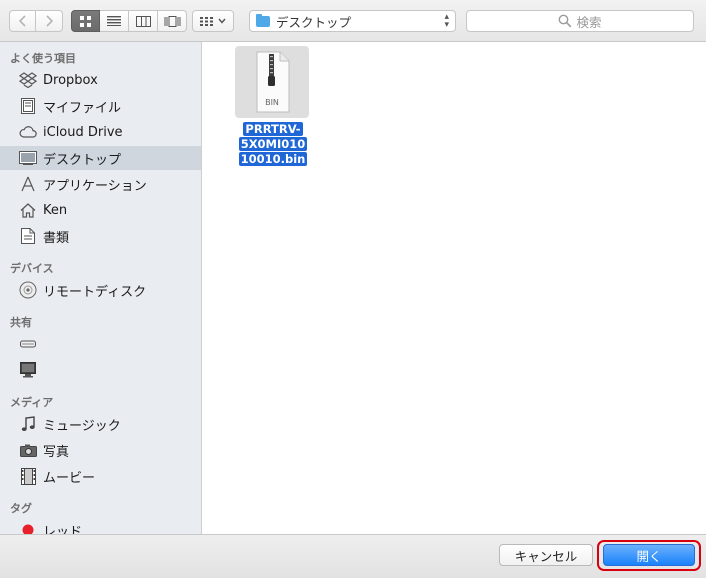  I want to click on grid-icon, so click(85, 21).